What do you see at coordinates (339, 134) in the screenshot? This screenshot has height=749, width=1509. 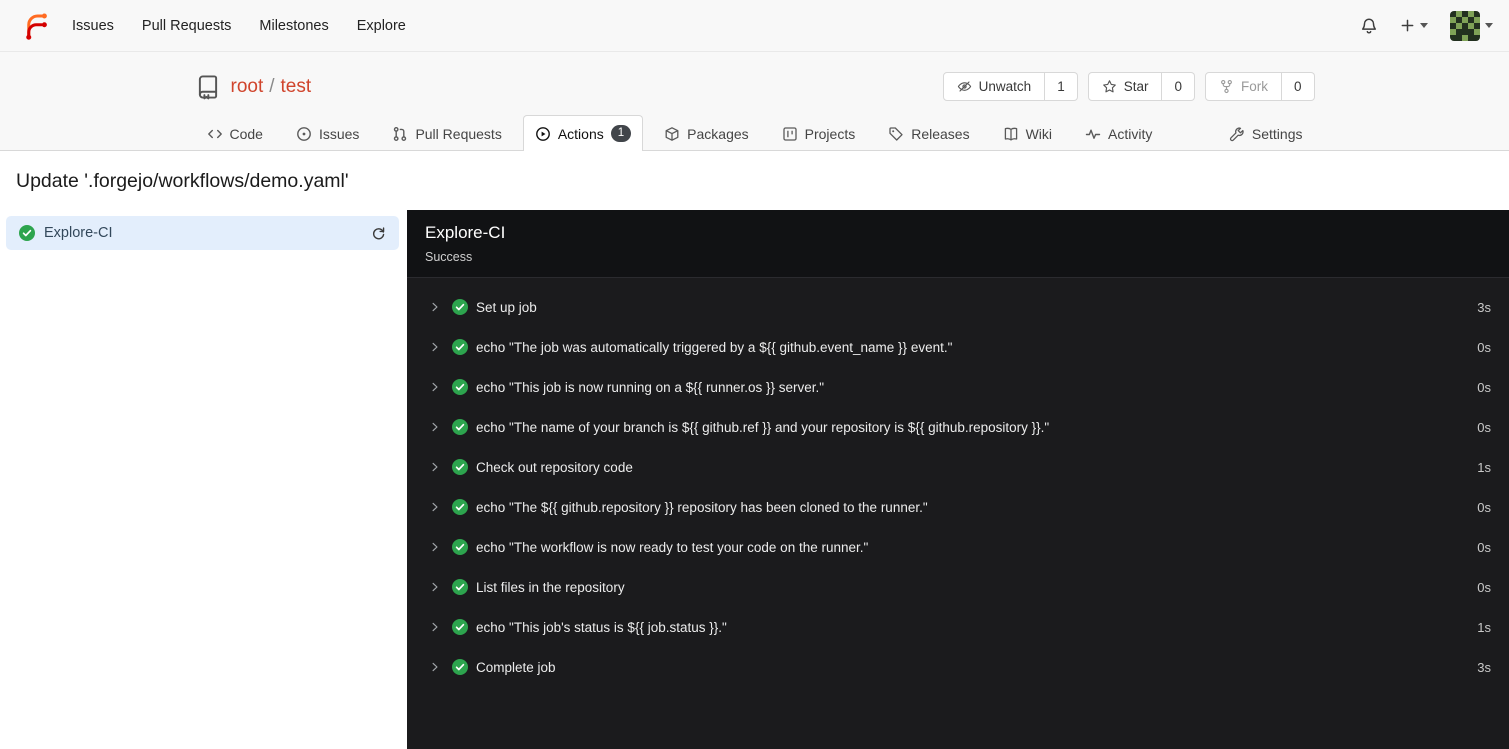 I see `tab-label: Issues` at bounding box center [339, 134].